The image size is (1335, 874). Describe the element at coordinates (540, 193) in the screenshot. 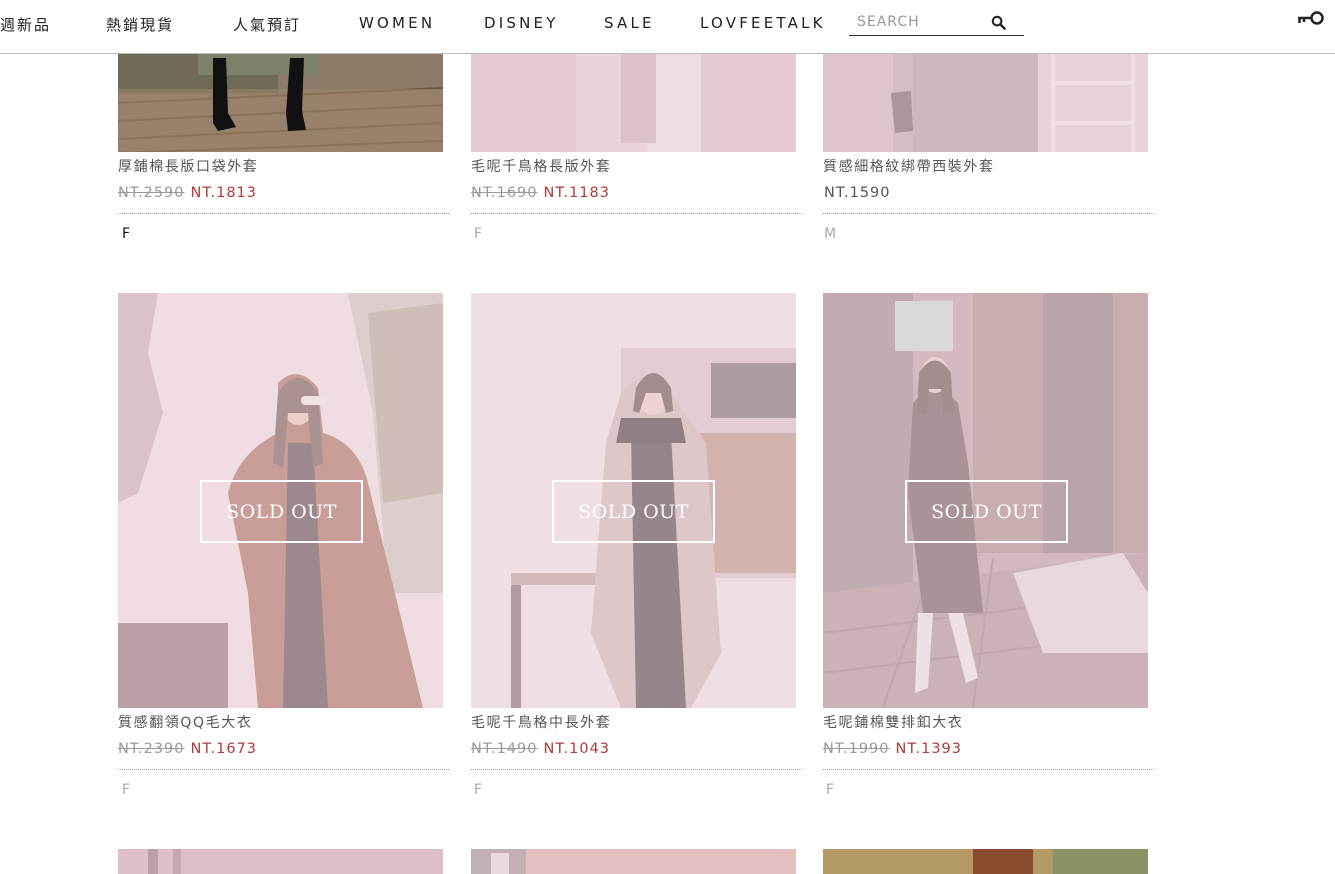

I see `product-price: NT.1690 NT.1183` at that location.